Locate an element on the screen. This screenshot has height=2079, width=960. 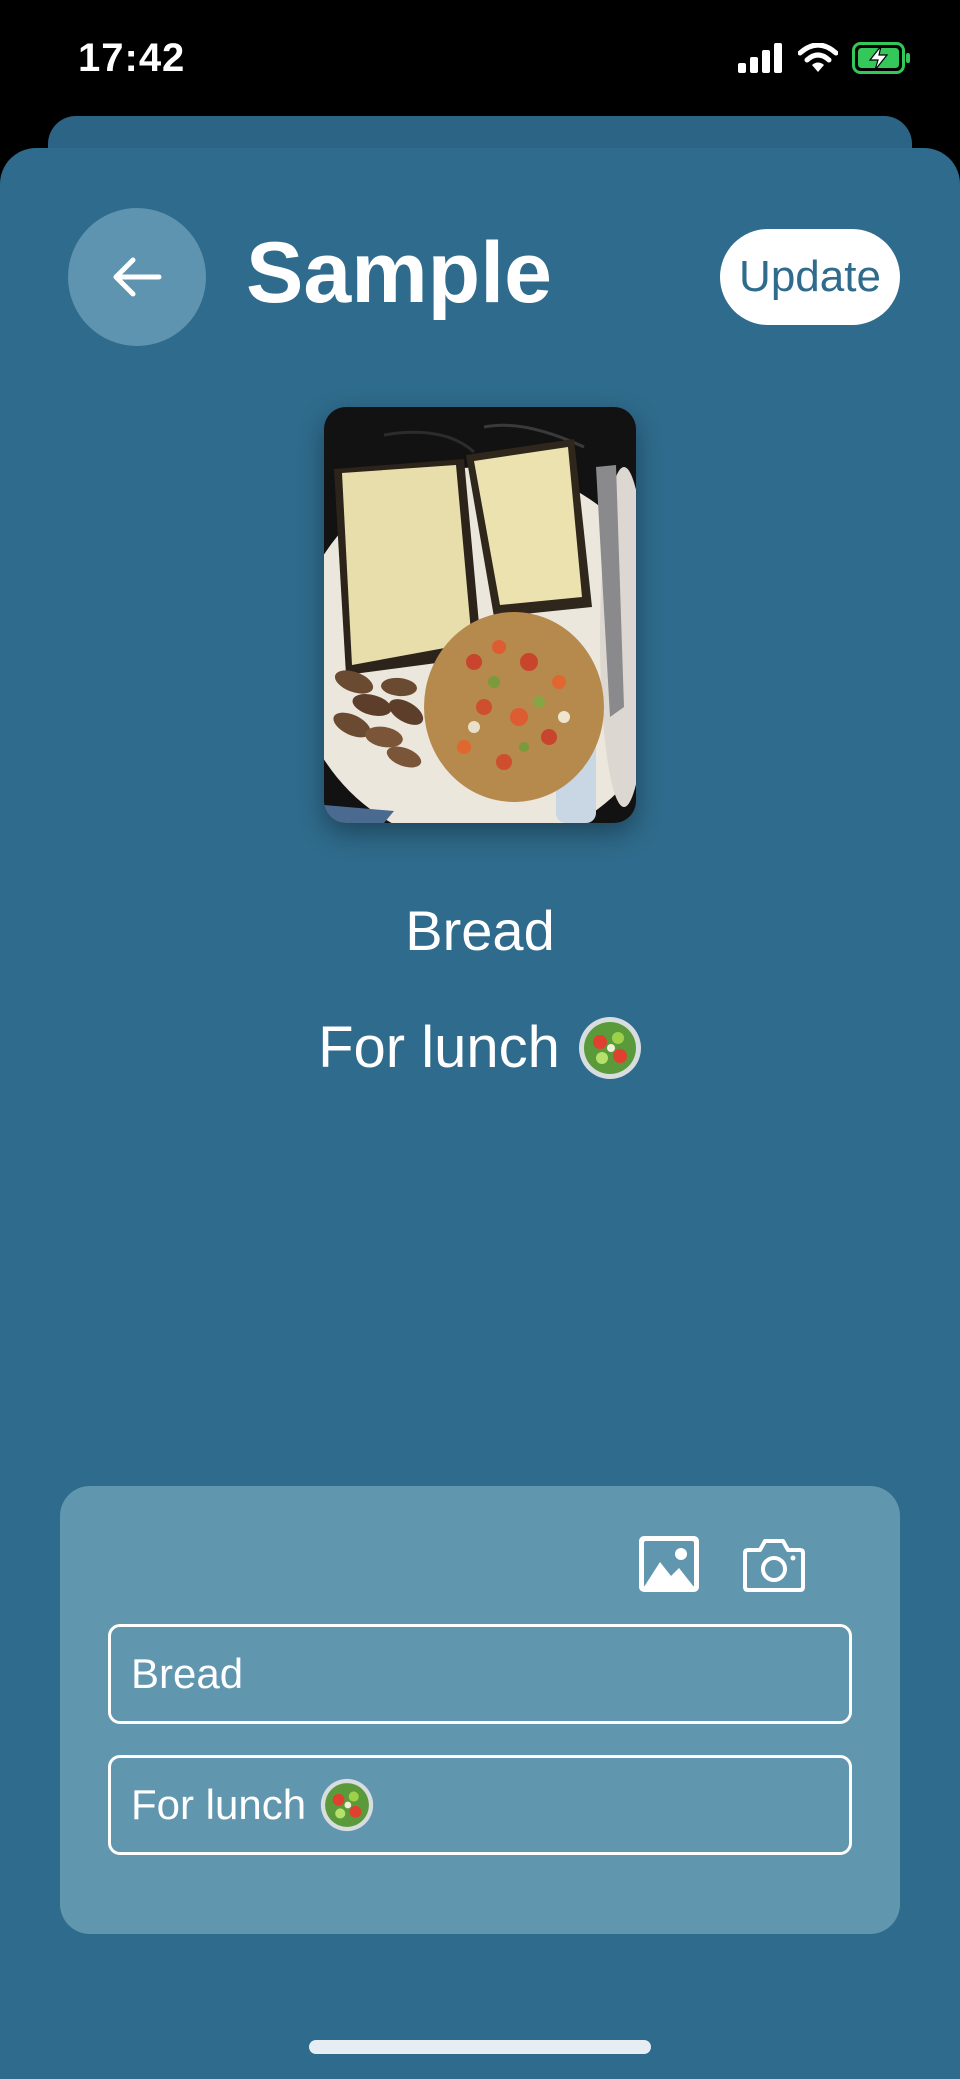
cellular-signal-icon is located at coordinates (760, 58).